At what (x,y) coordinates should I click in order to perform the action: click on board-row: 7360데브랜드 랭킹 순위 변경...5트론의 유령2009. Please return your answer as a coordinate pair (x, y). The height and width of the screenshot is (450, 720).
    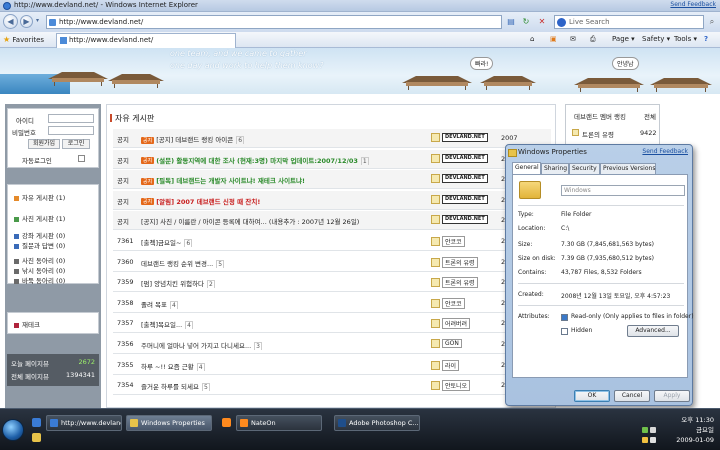
    Looking at the image, I should click on (332, 262).